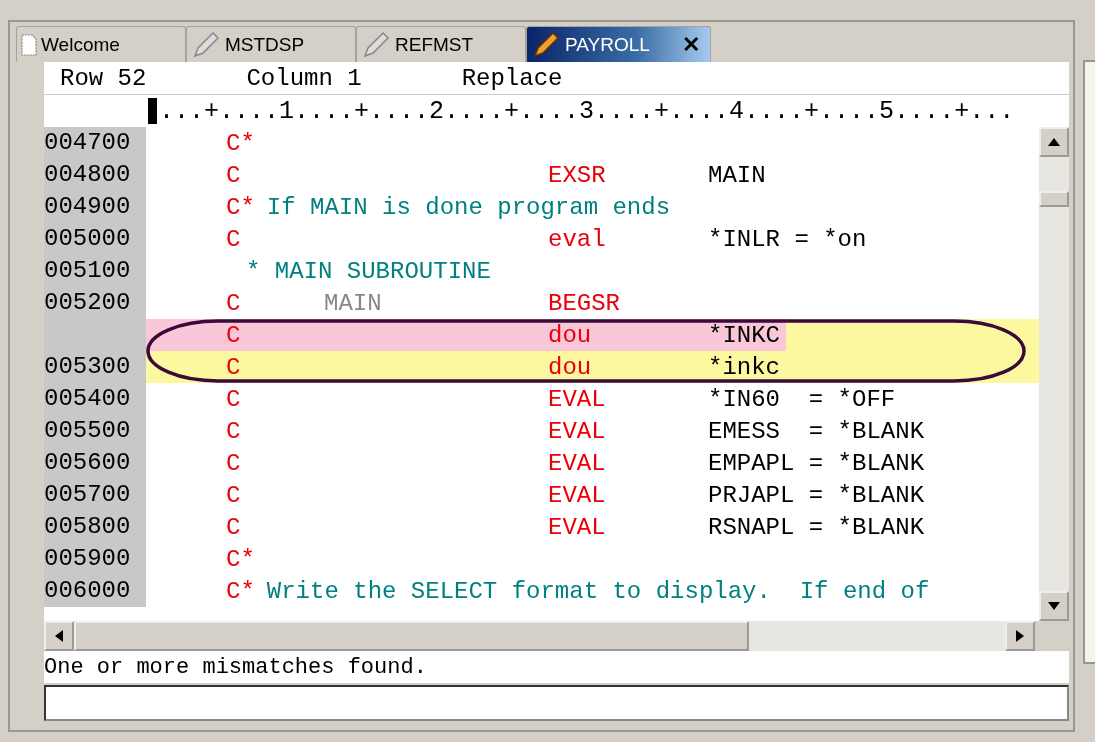 This screenshot has height=742, width=1095. What do you see at coordinates (235, 667) in the screenshot?
I see `message-text: One or more mismatches found.` at bounding box center [235, 667].